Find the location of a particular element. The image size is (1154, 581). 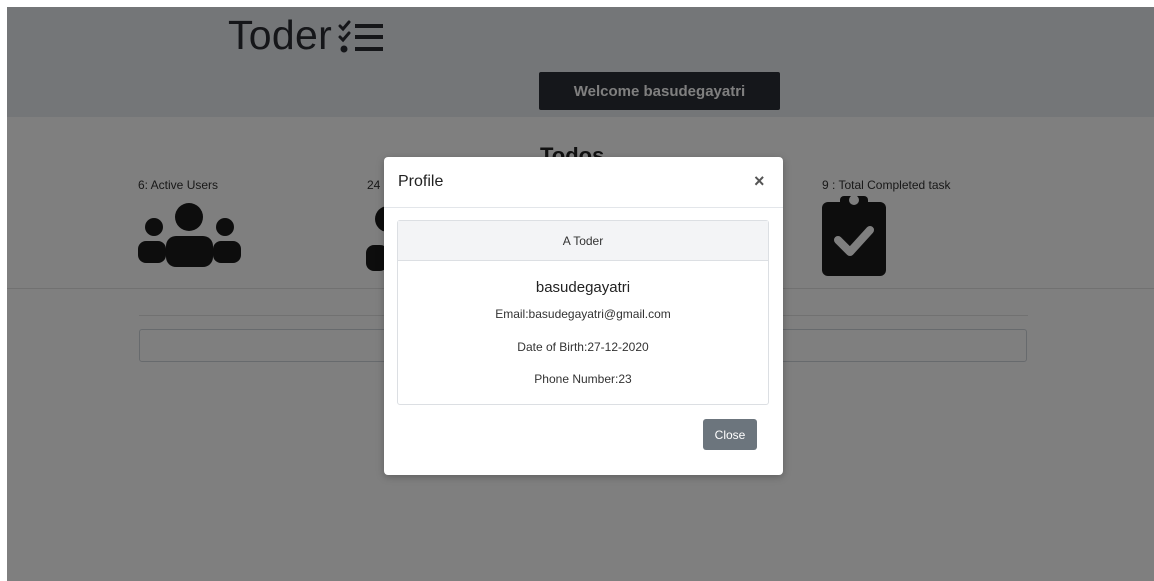

modal-header-divider is located at coordinates (583, 207).